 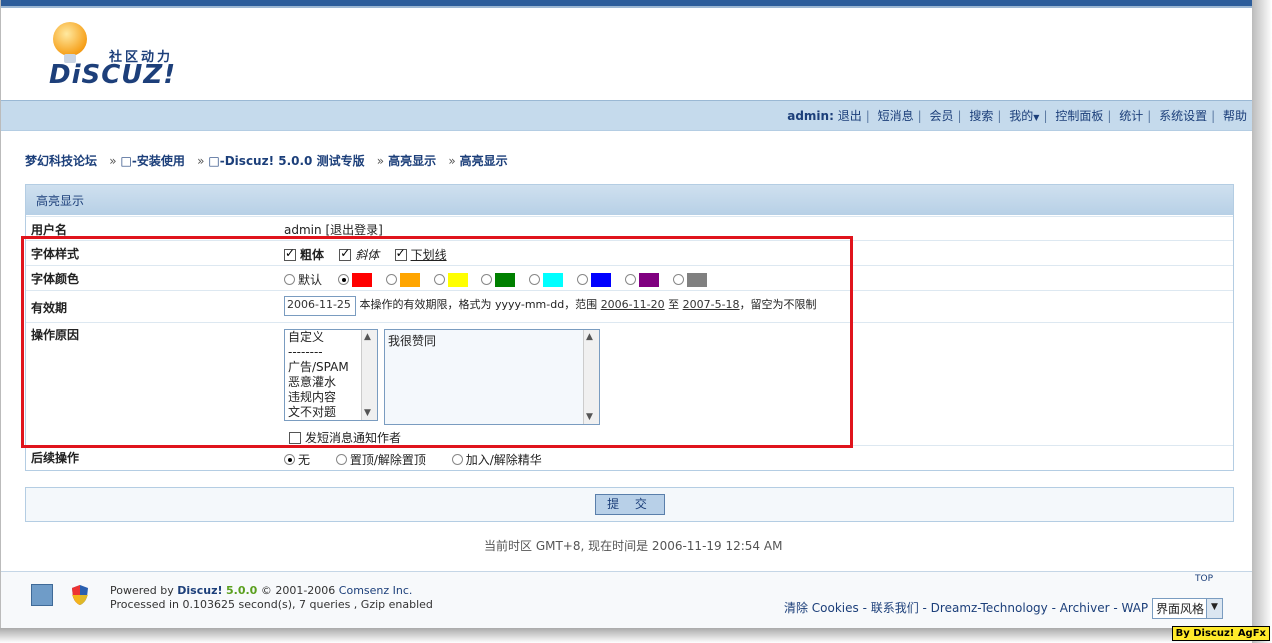 I want to click on color-radio-default, so click(x=289, y=279).